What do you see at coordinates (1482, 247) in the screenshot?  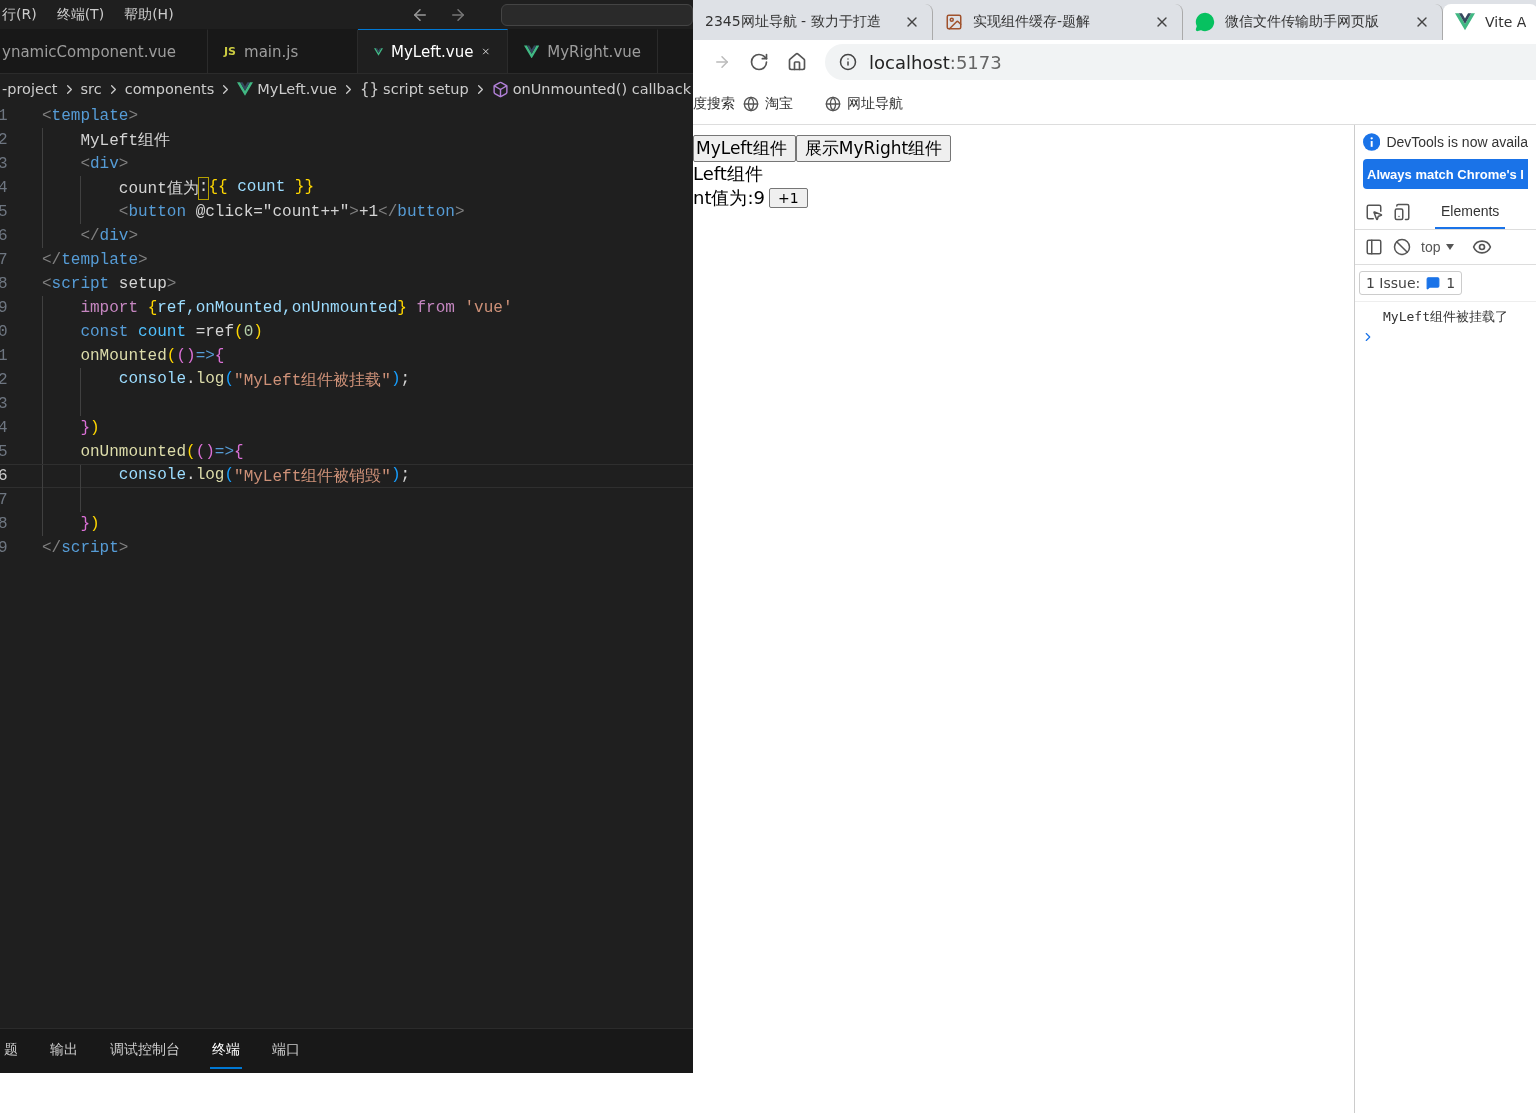 I see `eye-icon` at bounding box center [1482, 247].